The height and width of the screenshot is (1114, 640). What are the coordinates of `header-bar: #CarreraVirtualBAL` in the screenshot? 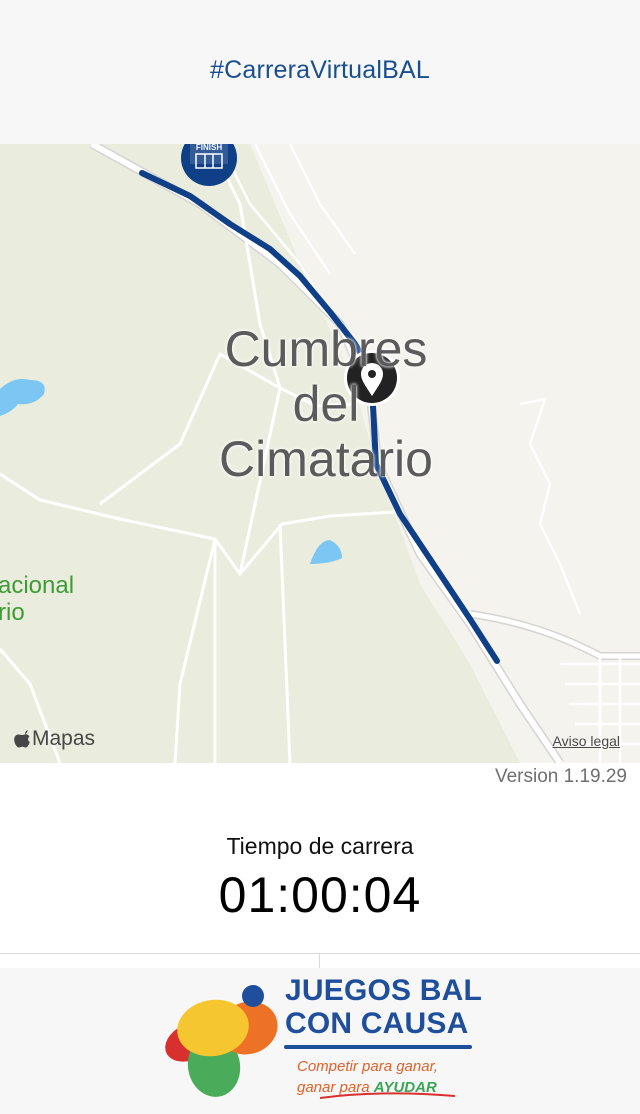 It's located at (320, 72).